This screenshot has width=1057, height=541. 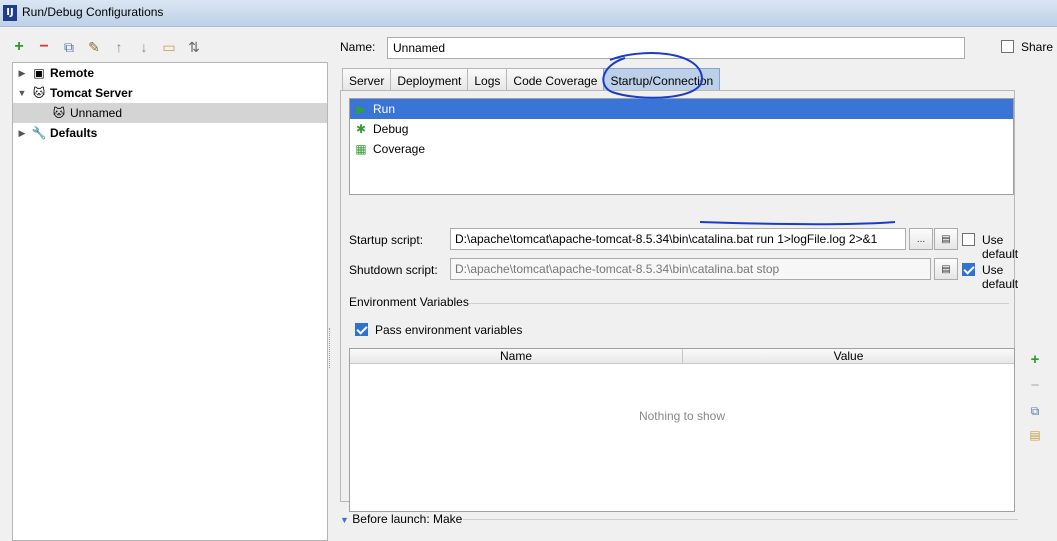 What do you see at coordinates (968, 239) in the screenshot?
I see `startup-use-default-checkbox` at bounding box center [968, 239].